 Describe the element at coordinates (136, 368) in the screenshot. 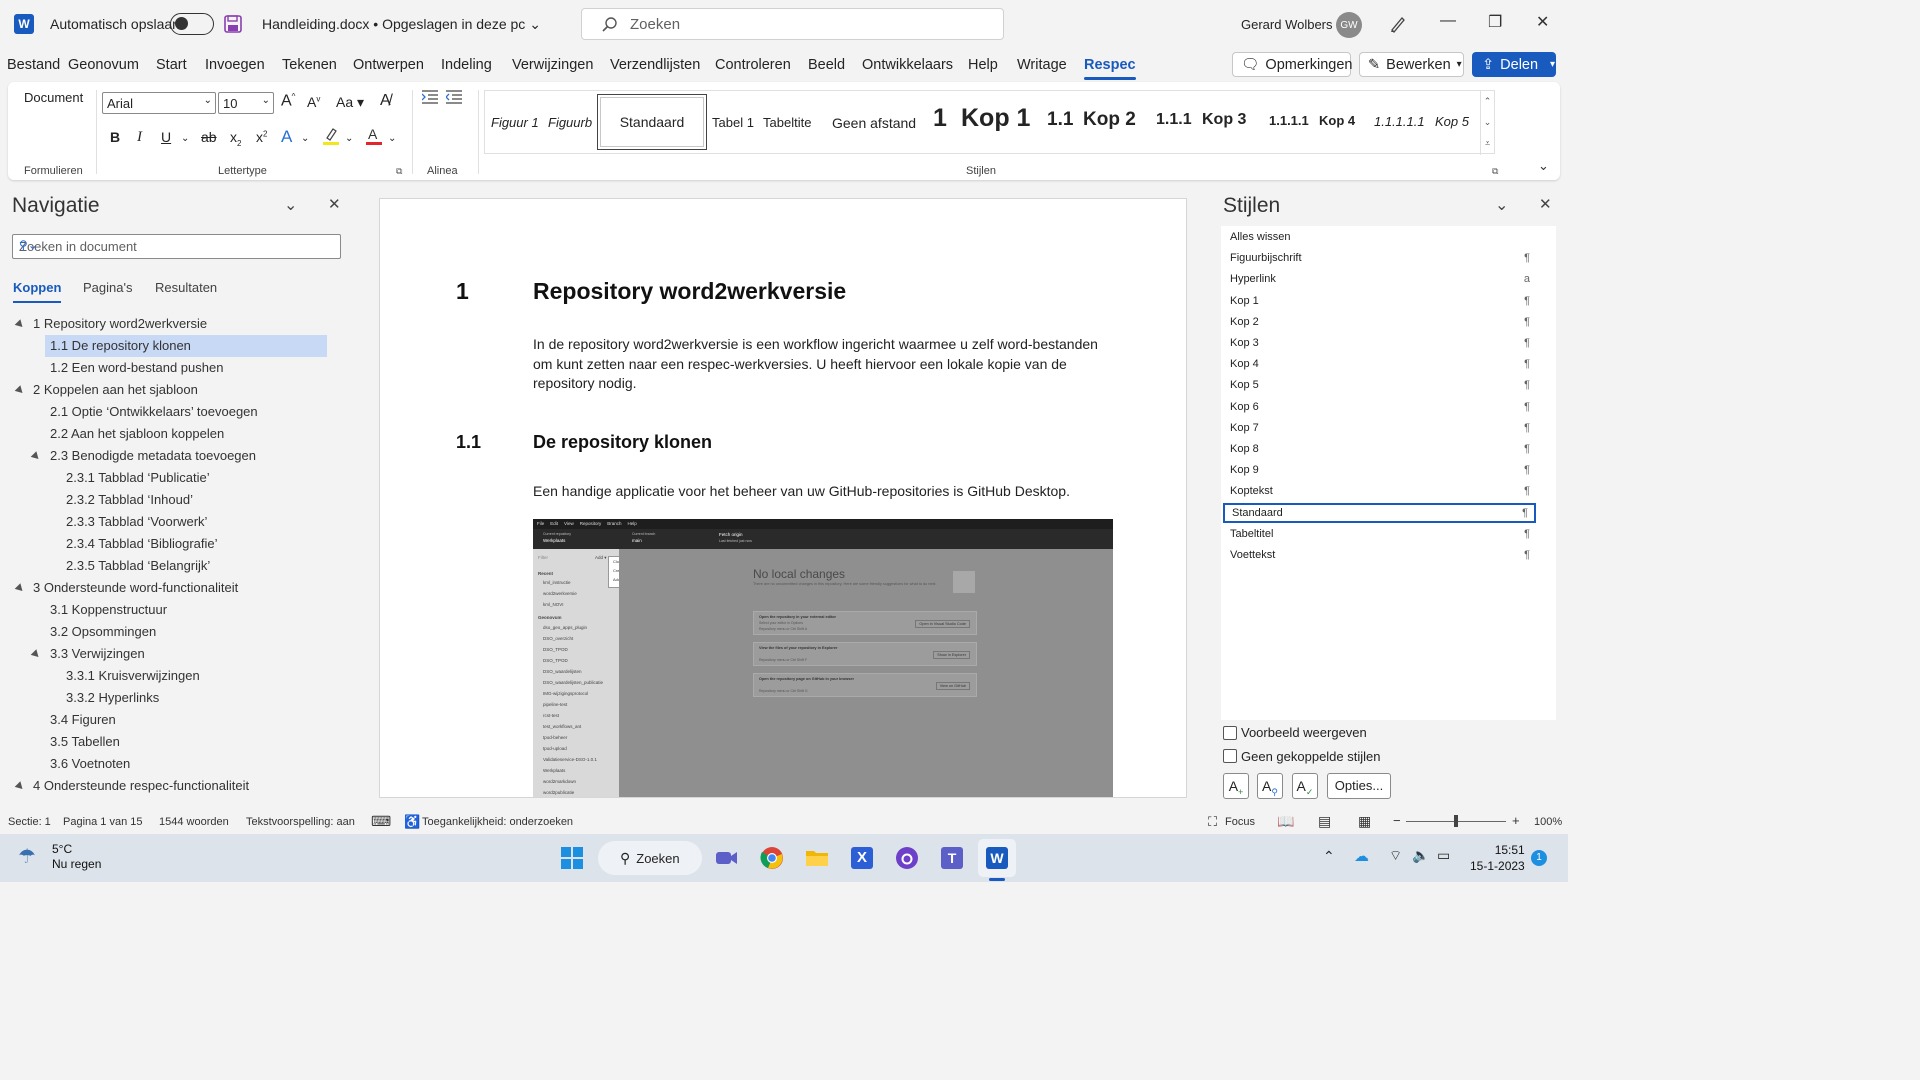

I see `heading-item: 1.2 Een word-bestand pushen` at that location.